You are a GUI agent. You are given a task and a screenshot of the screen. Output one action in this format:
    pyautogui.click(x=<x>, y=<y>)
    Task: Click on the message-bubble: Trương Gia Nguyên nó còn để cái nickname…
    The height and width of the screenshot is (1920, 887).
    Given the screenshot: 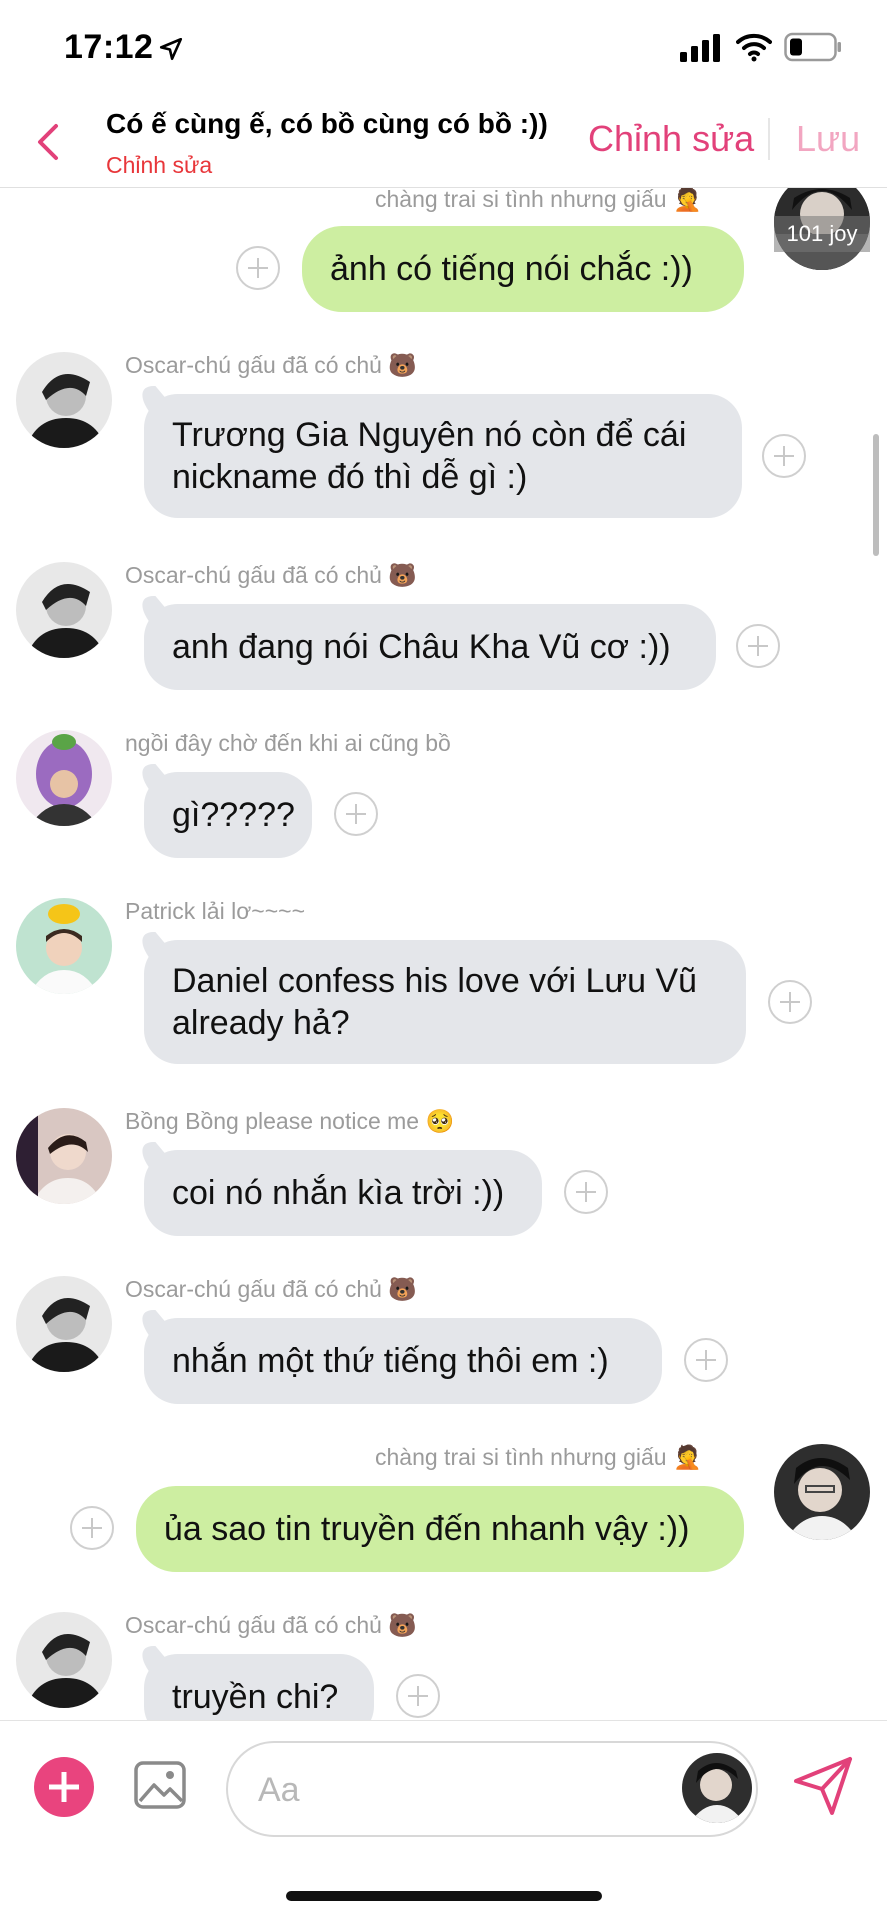 What is the action you would take?
    pyautogui.click(x=443, y=456)
    